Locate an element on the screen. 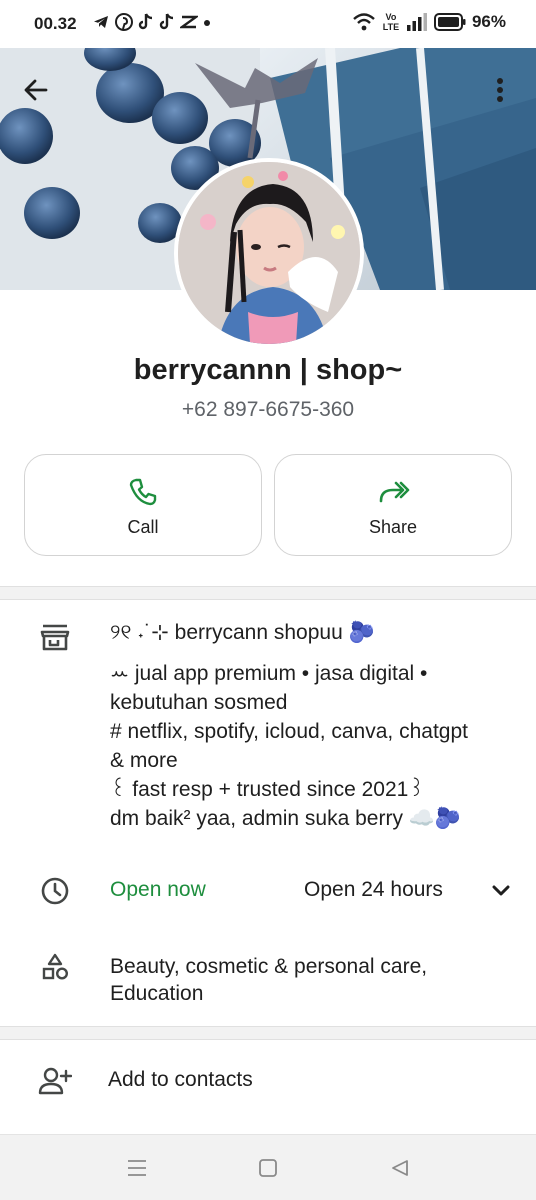 This screenshot has height=1200, width=536. more-options-button is located at coordinates (500, 90).